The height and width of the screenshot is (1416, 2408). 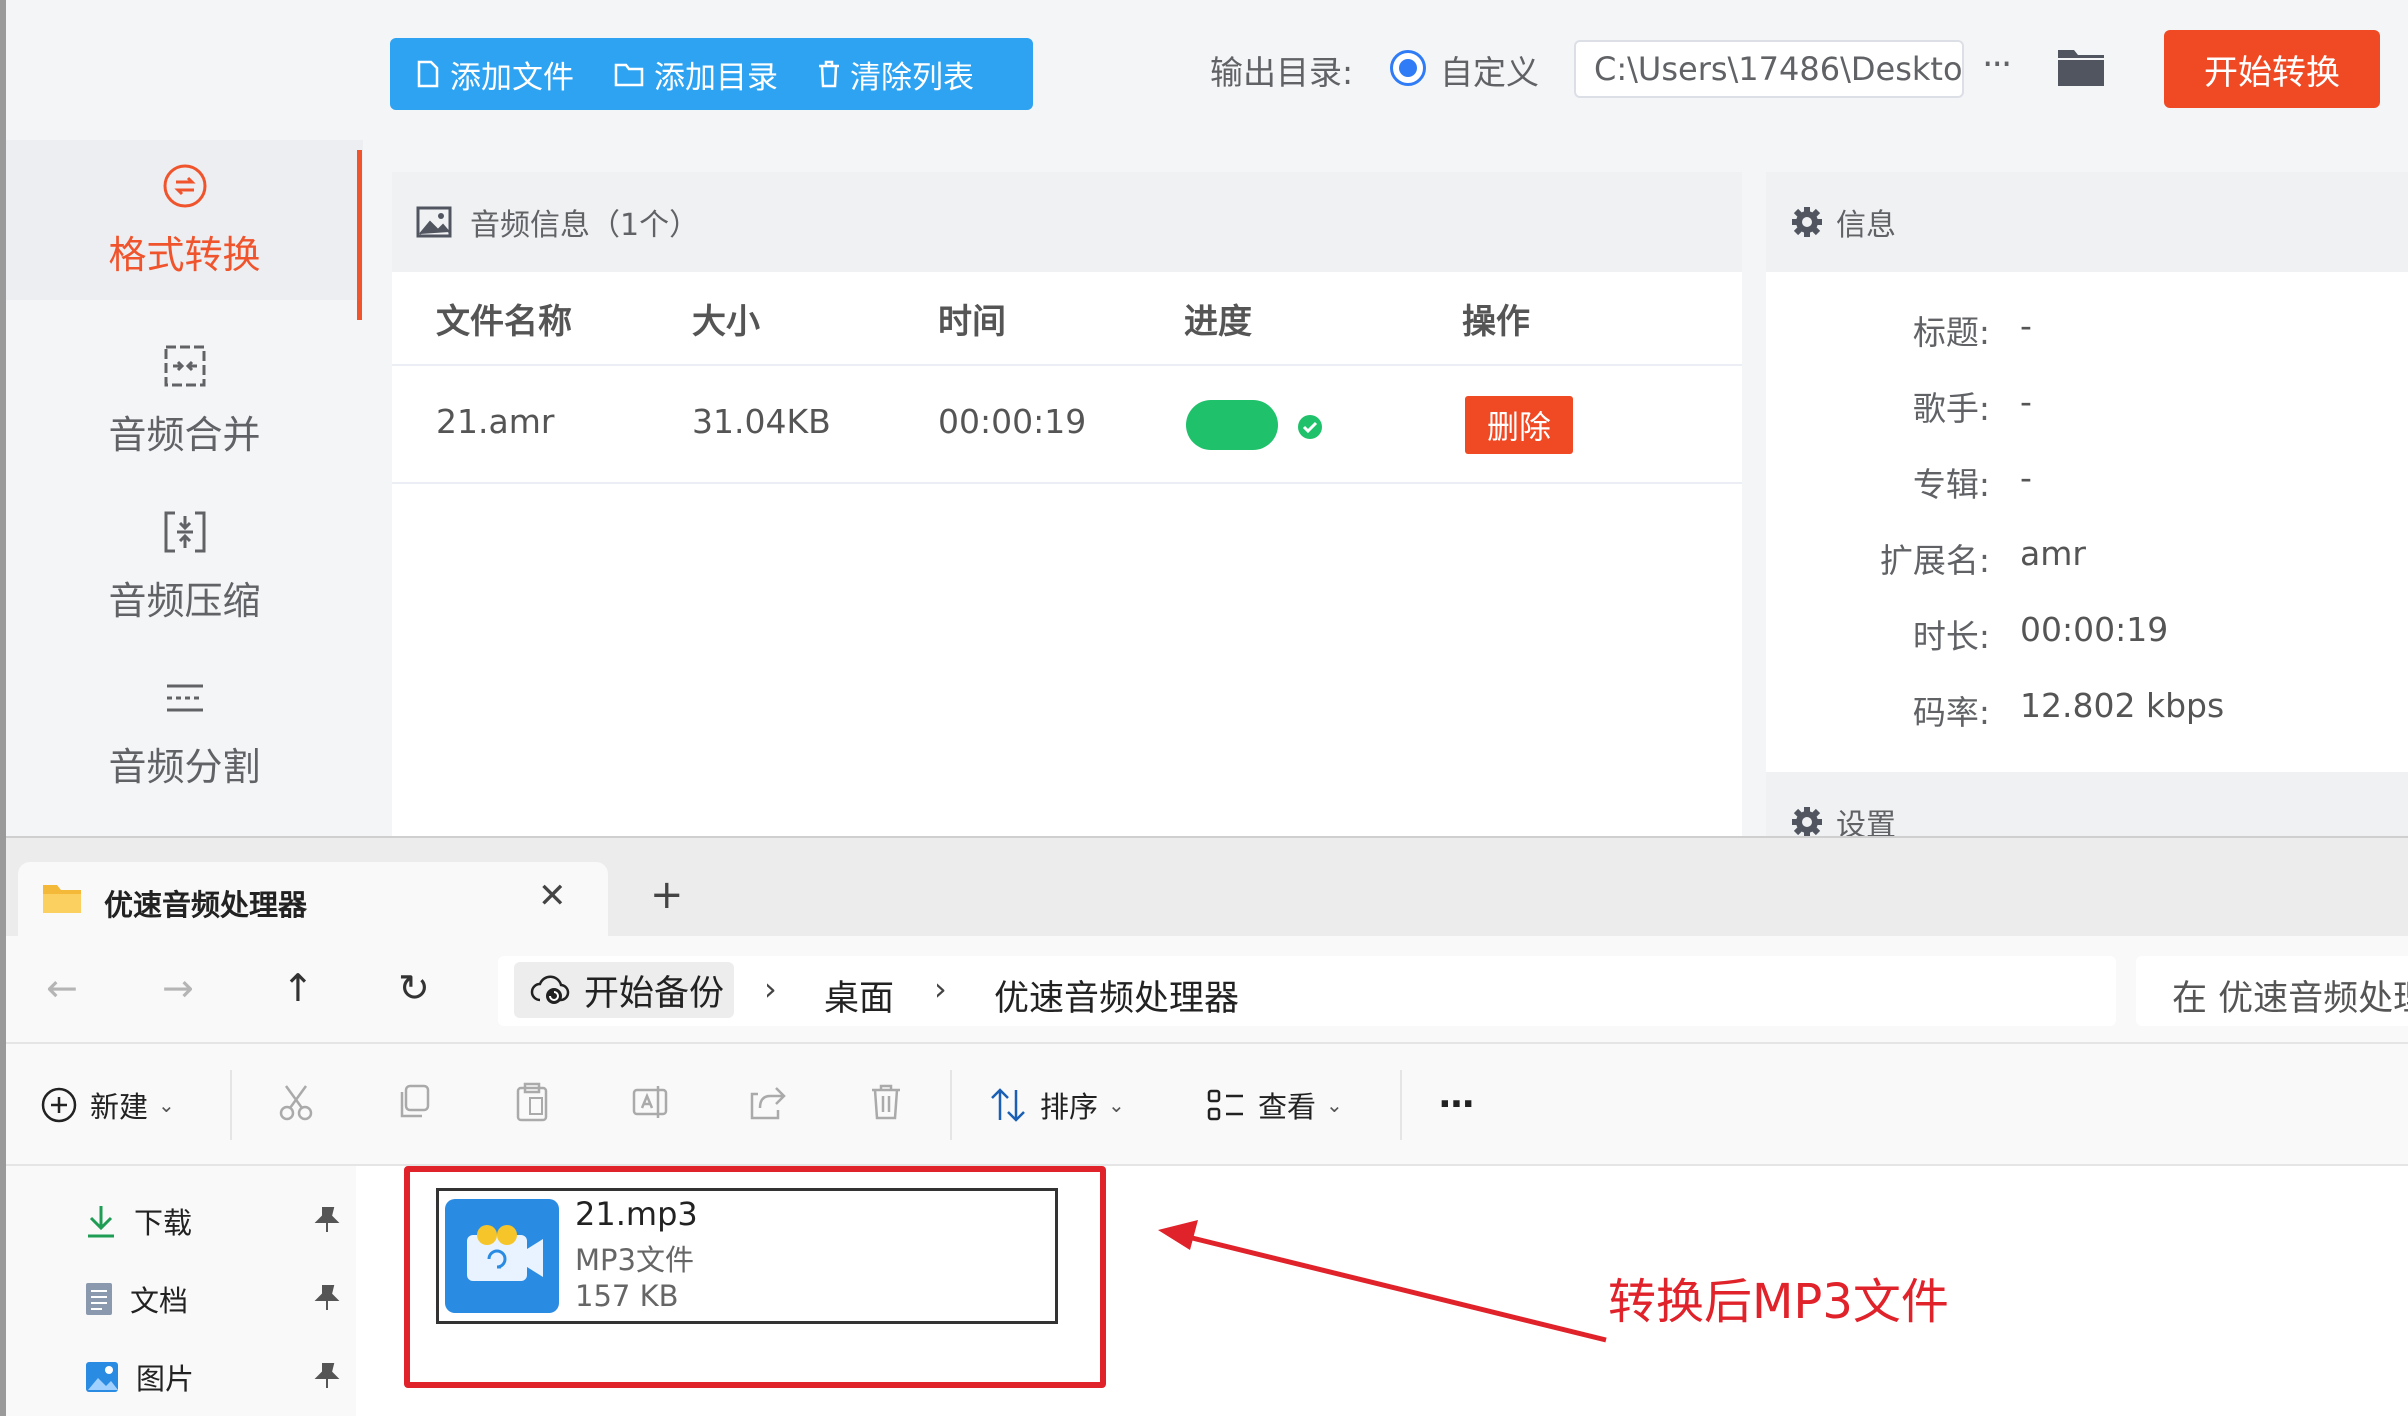 I want to click on custom-output-radio, so click(x=1408, y=68).